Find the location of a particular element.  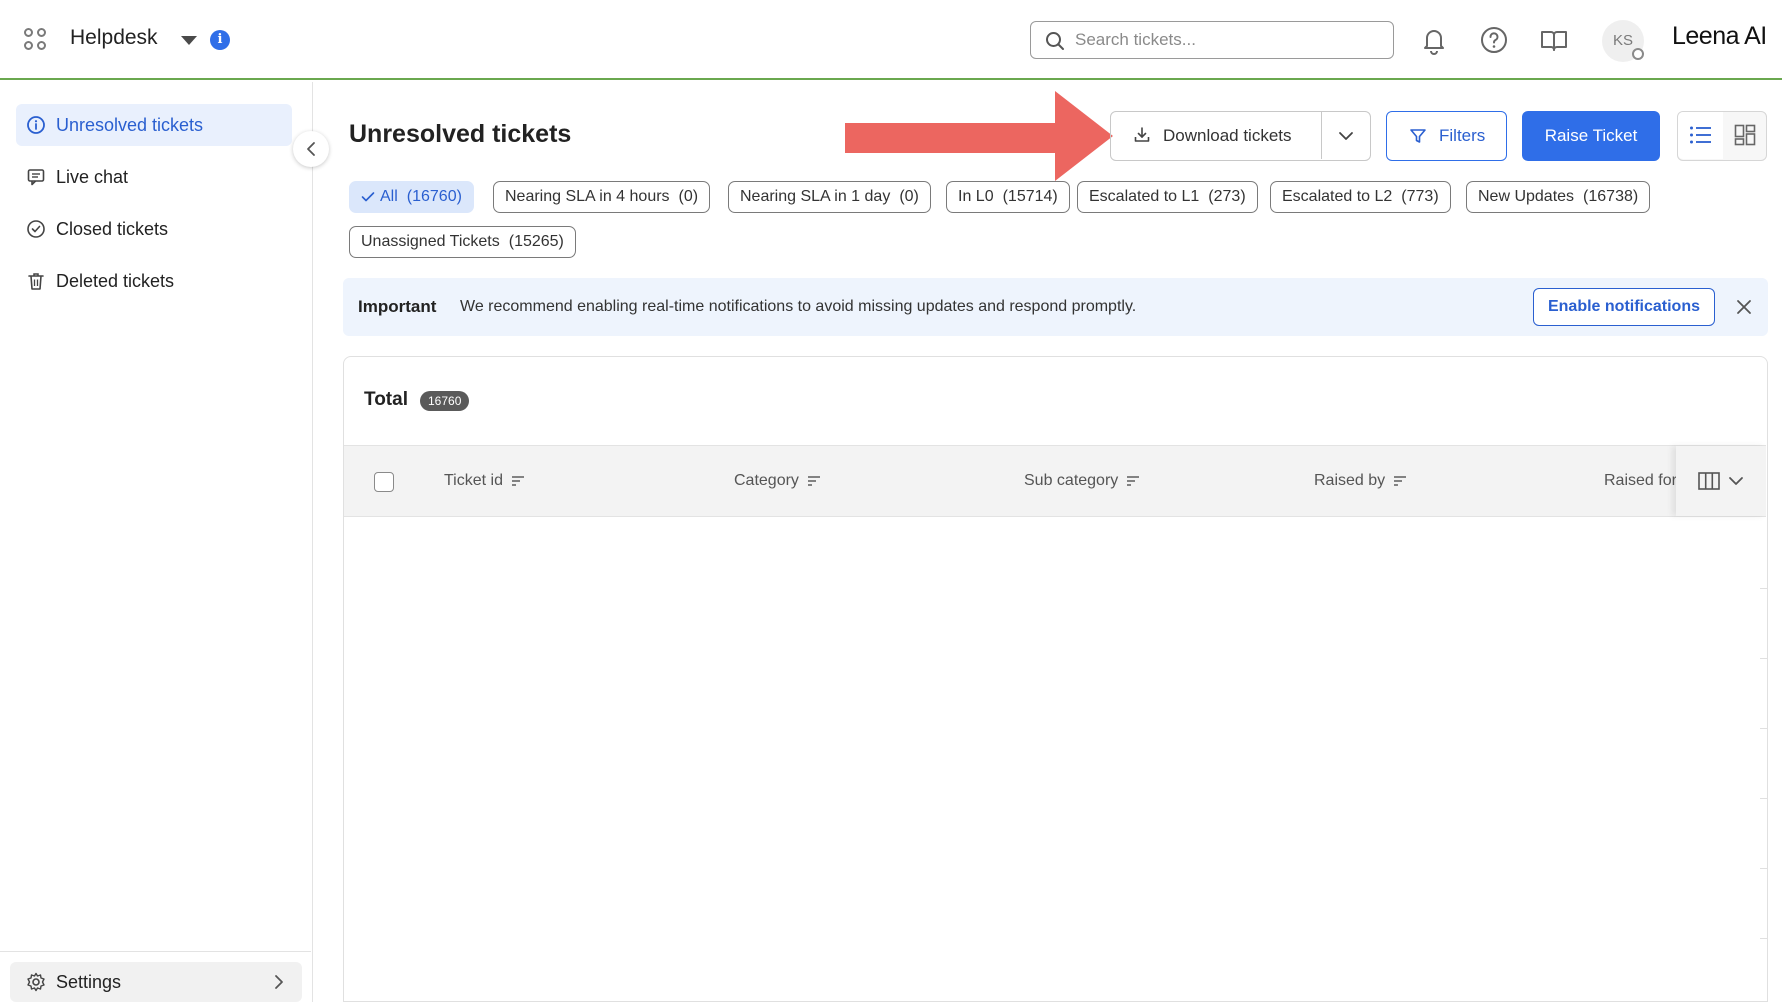

chip-all: All (16760) is located at coordinates (411, 197).